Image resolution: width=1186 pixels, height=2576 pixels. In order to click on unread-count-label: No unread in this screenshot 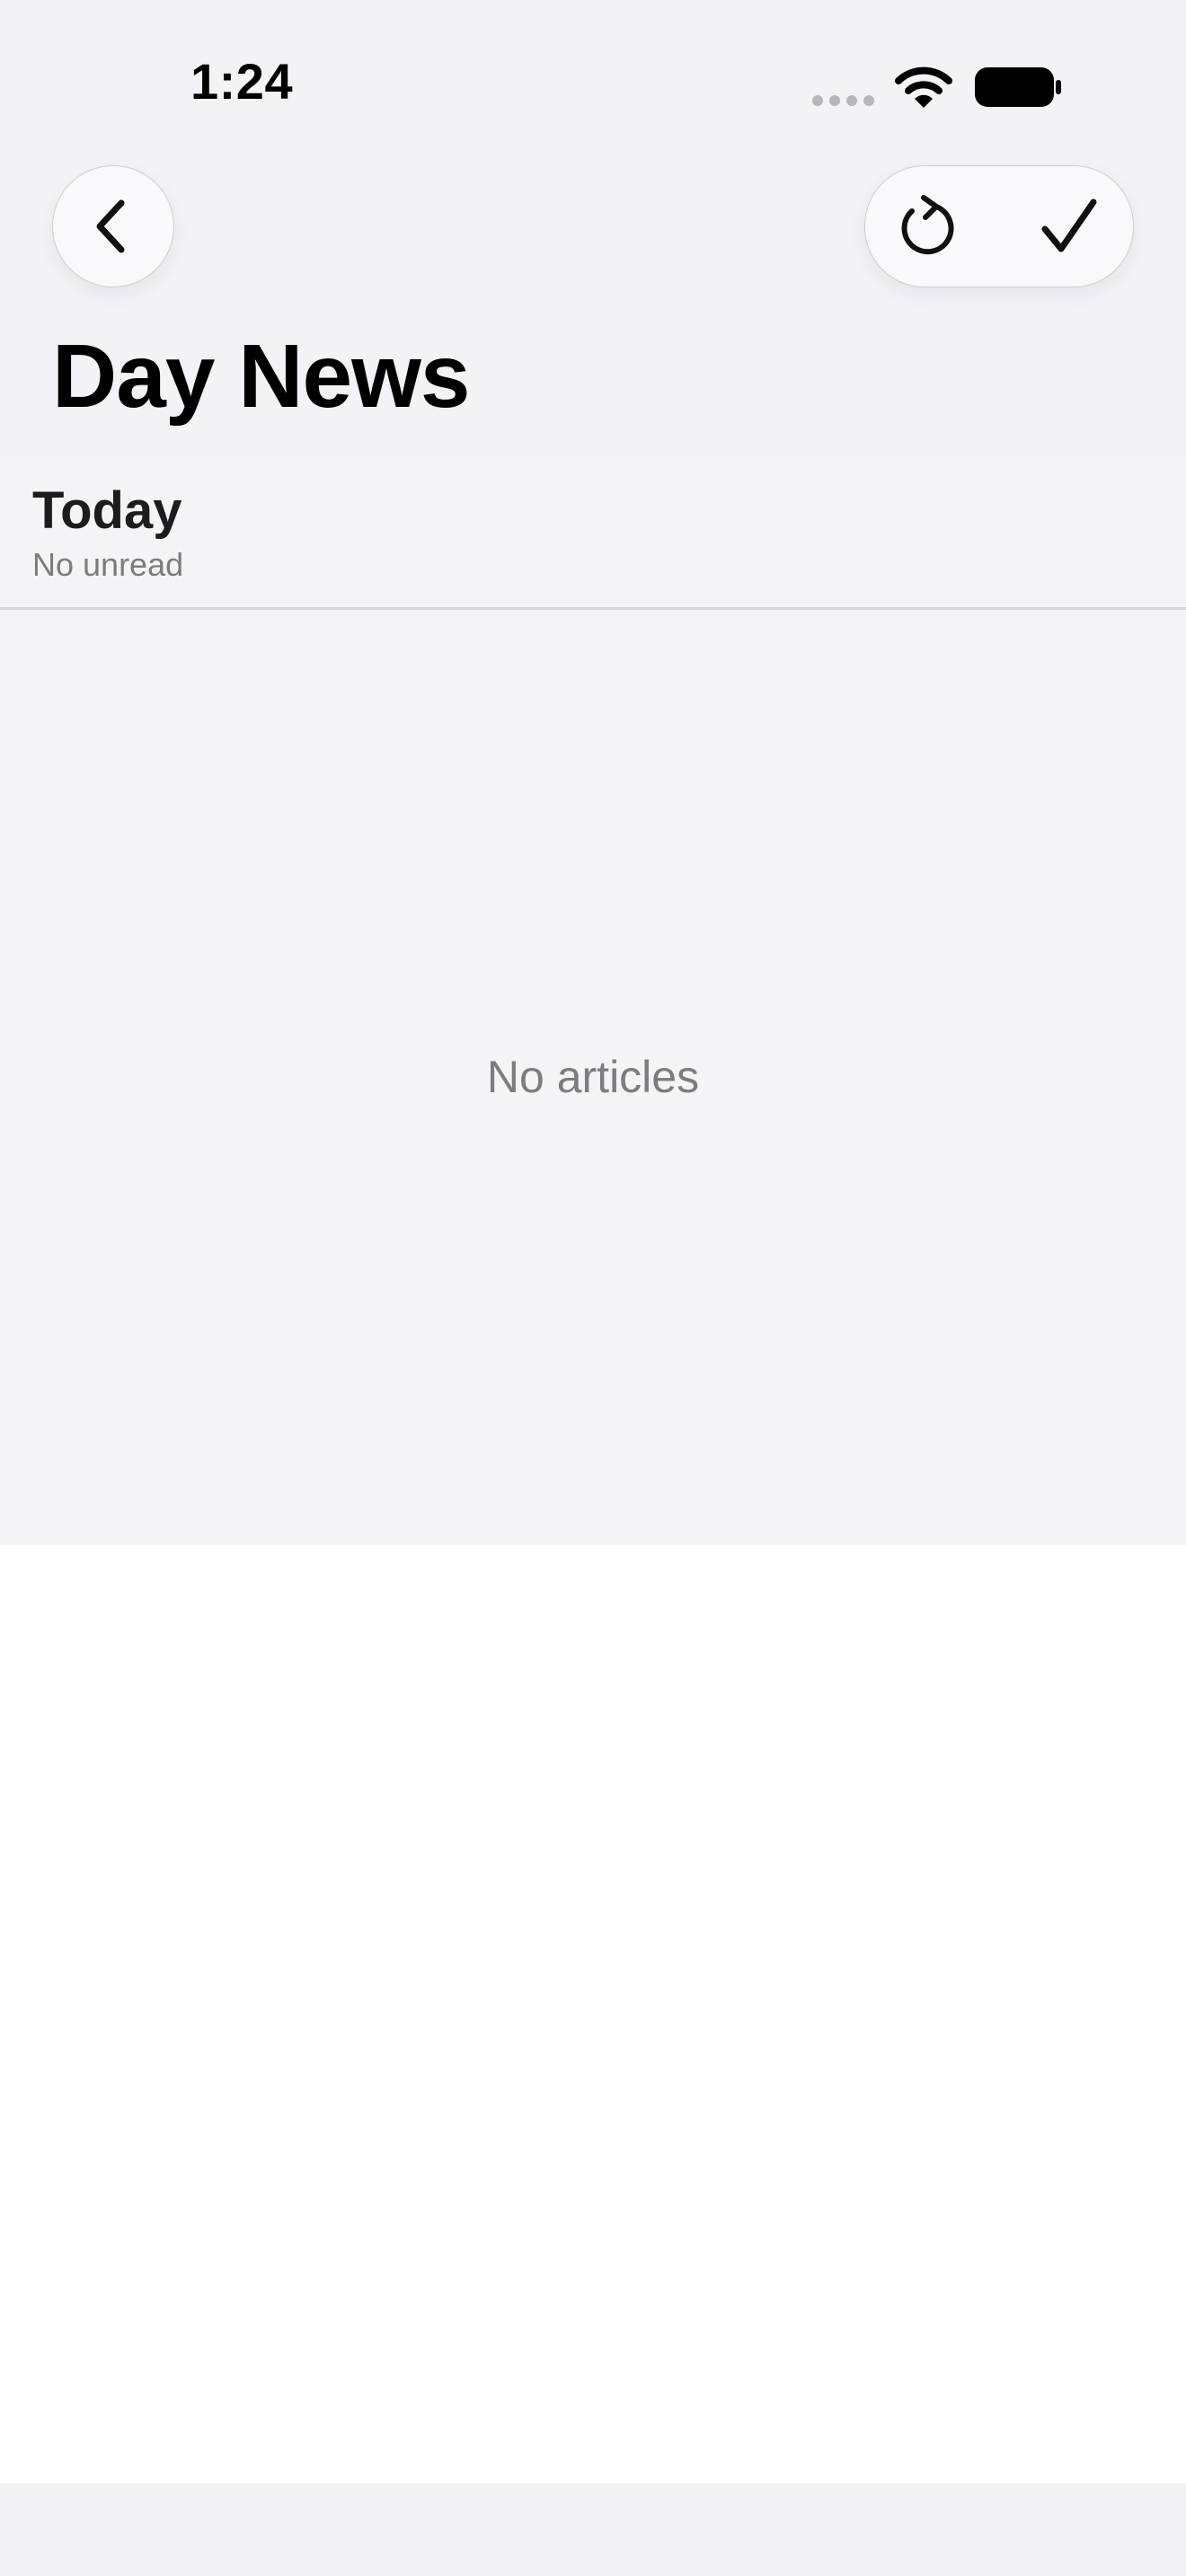, I will do `click(108, 564)`.